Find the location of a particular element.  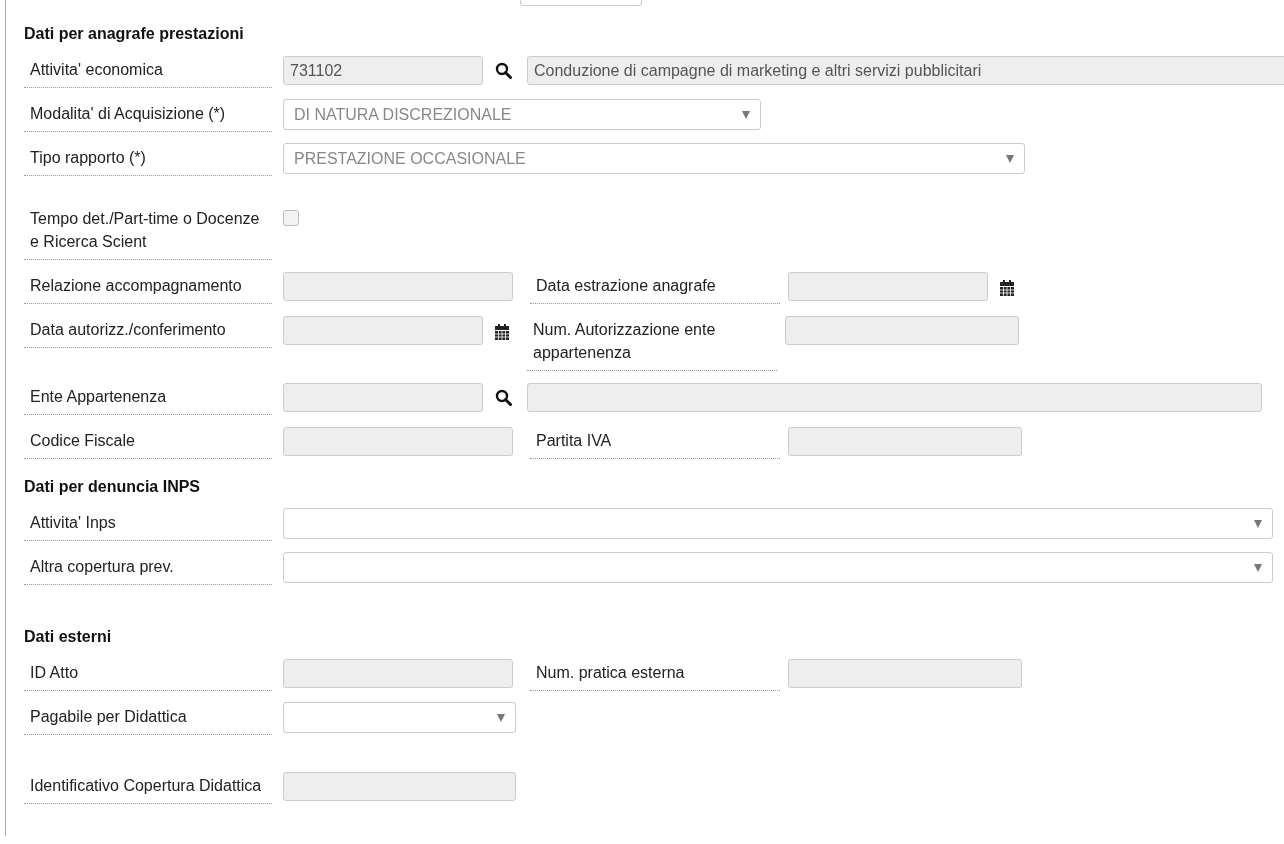

section-heading: Dati per denuncia INPS is located at coordinates (113, 487).